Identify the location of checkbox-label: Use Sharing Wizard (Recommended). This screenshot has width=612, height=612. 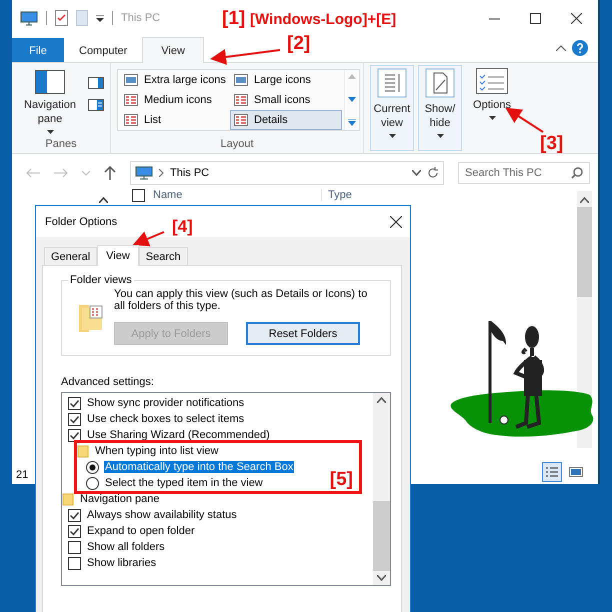
(178, 435).